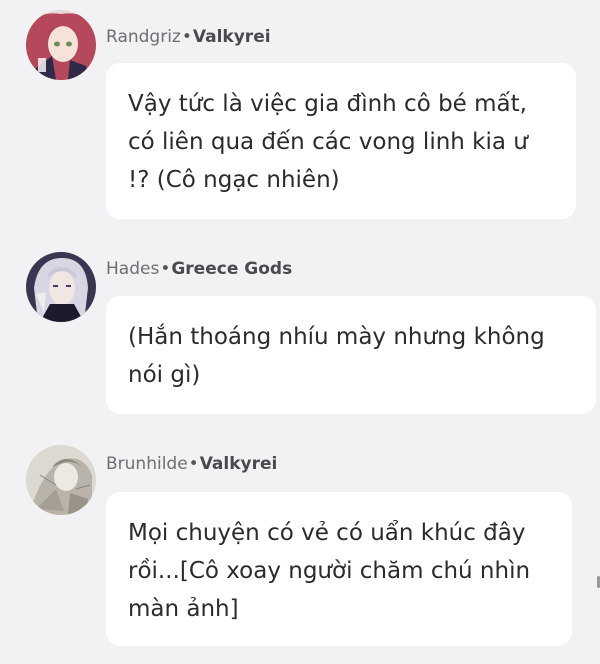 Image resolution: width=600 pixels, height=664 pixels. What do you see at coordinates (61, 287) in the screenshot?
I see `anime-man-white-hair-avatar` at bounding box center [61, 287].